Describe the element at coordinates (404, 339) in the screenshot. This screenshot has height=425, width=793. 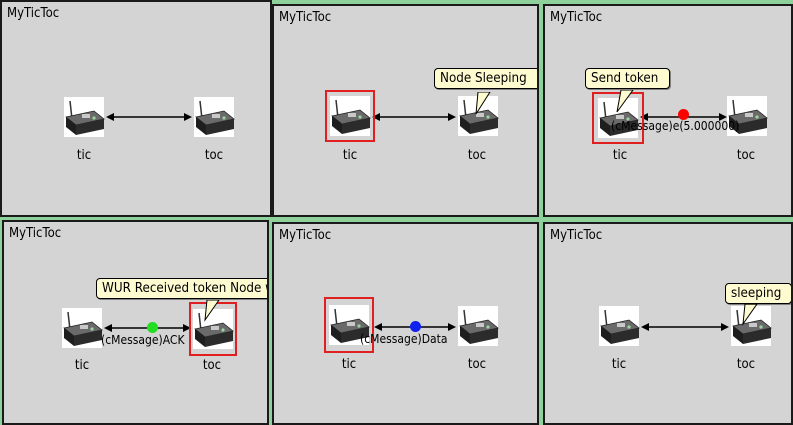
I see `message-label: (cMessage)Data` at that location.